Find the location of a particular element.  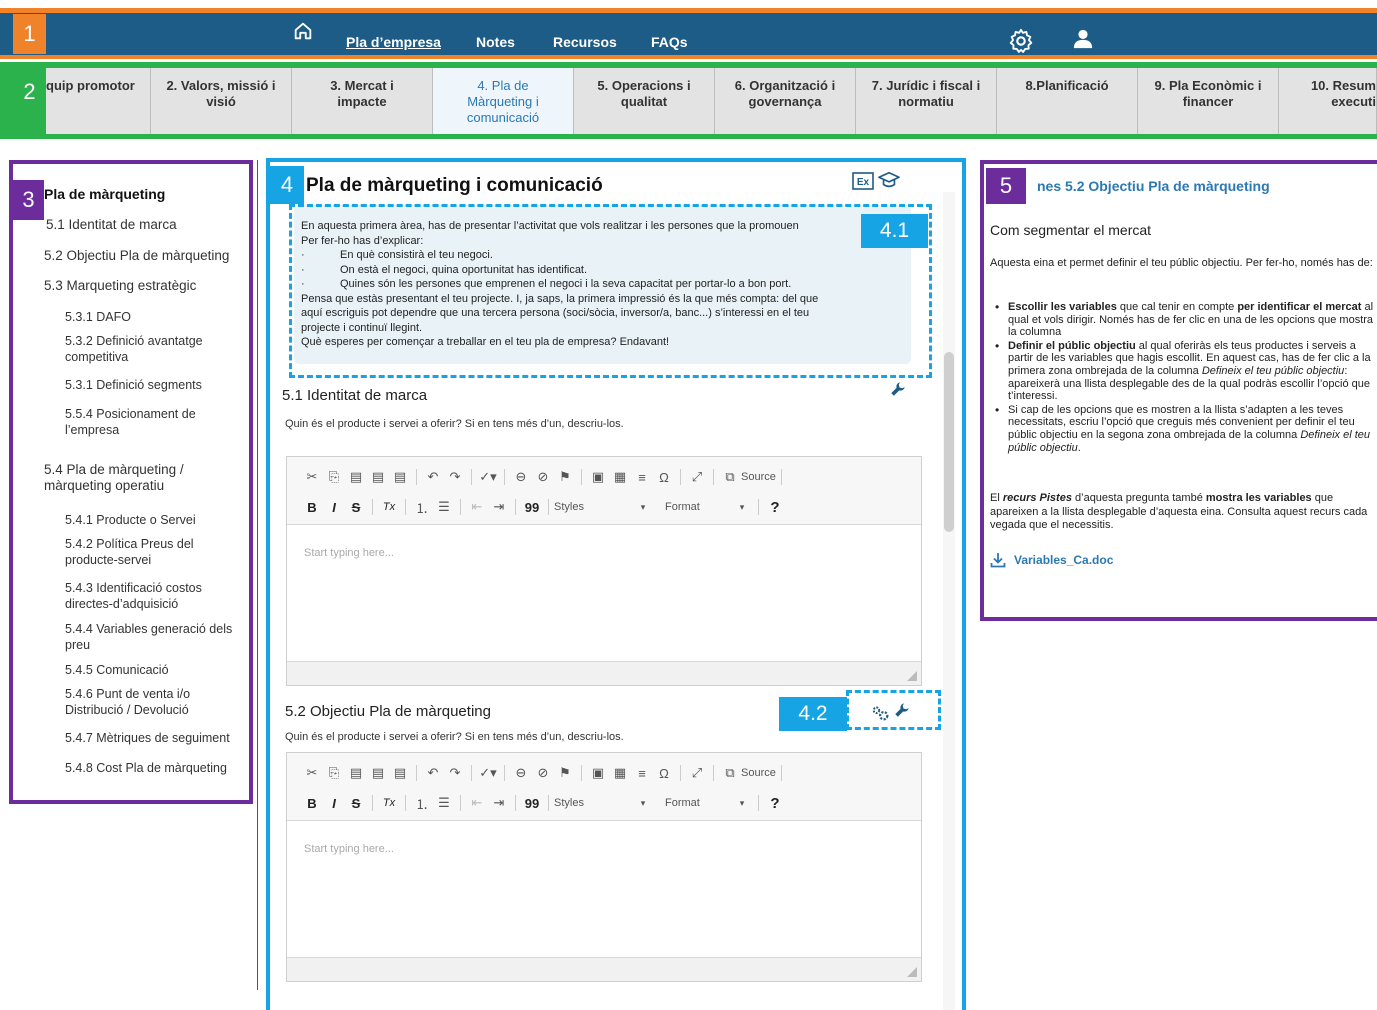

home-icon is located at coordinates (303, 31).